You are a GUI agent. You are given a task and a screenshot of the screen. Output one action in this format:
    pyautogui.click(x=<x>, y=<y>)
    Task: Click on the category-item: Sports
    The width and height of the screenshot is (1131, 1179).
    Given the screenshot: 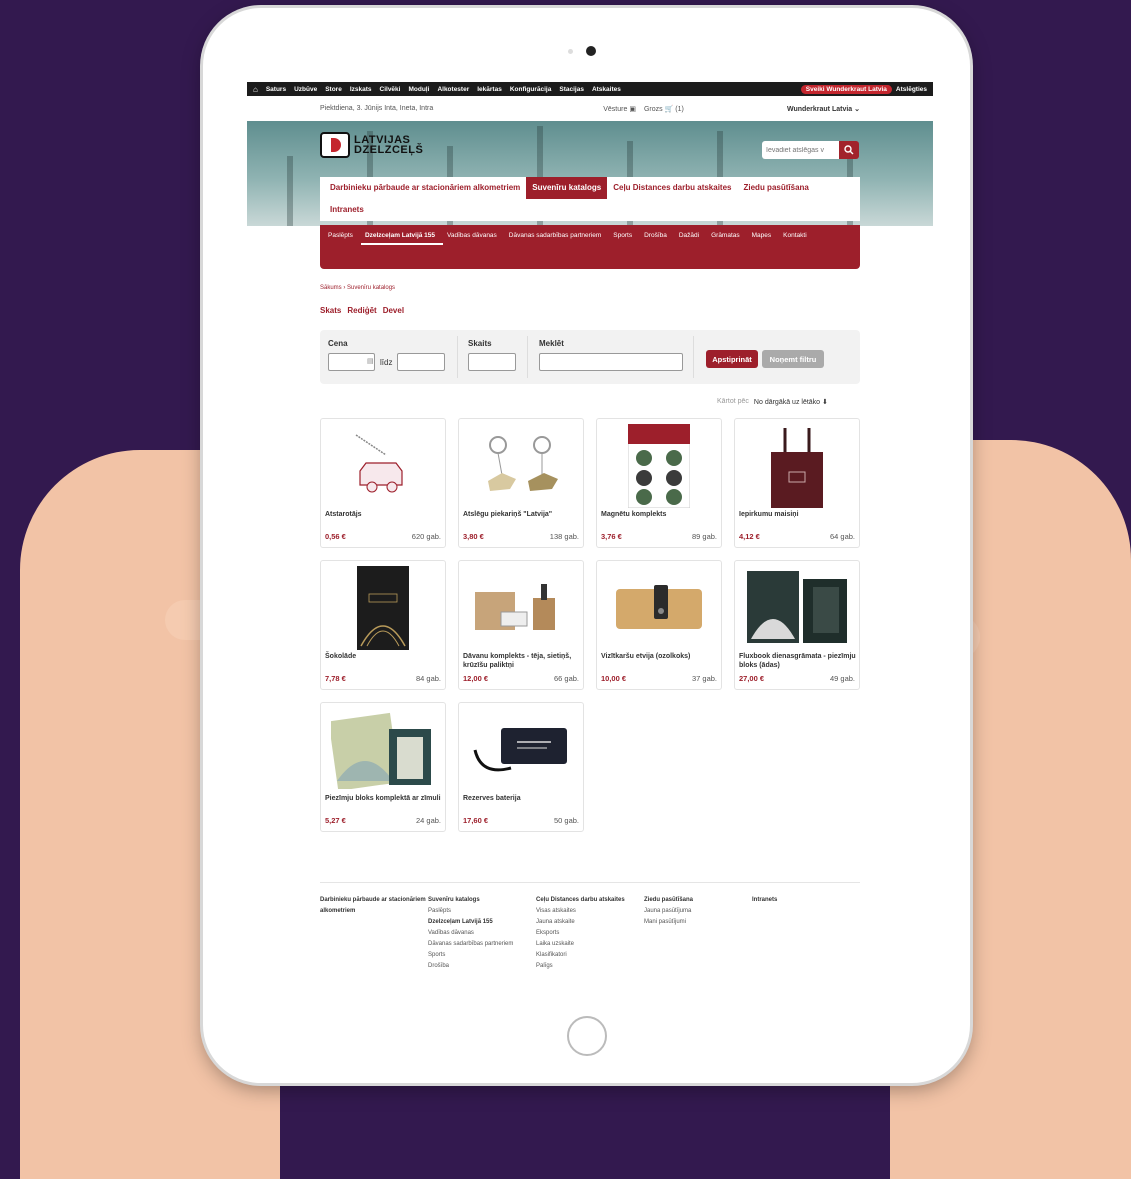 What is the action you would take?
    pyautogui.click(x=624, y=236)
    